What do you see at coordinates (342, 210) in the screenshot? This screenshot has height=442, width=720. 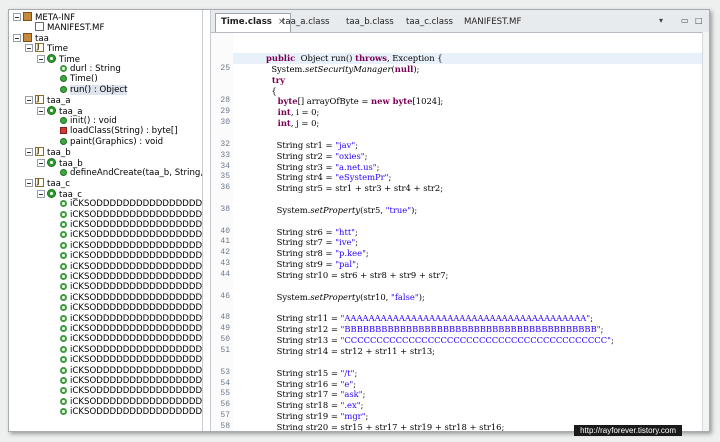 I see `code-line: System.setProperty(str5, "true");` at bounding box center [342, 210].